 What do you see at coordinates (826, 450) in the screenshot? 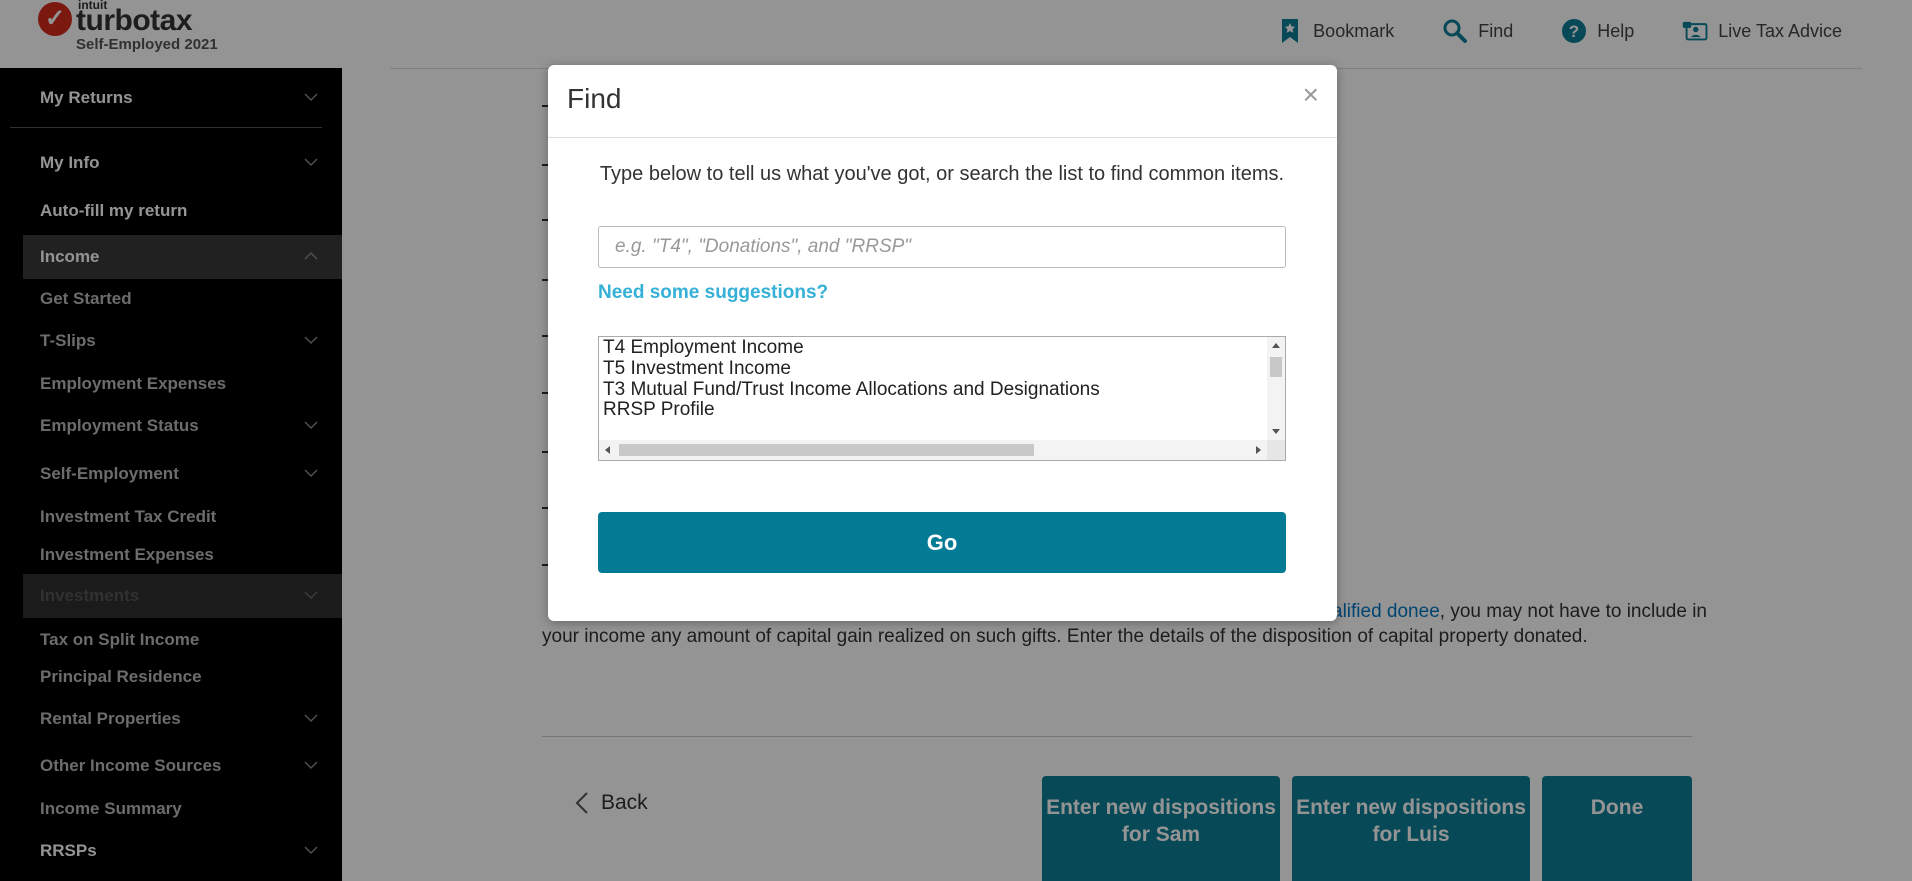
I see `horizontal-scroll-thumb` at bounding box center [826, 450].